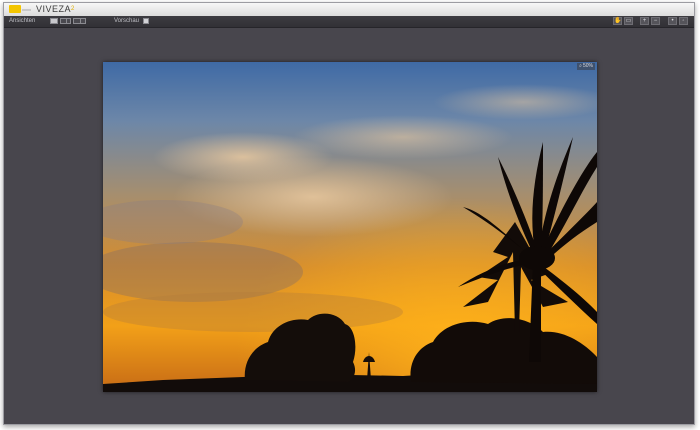 Image resolution: width=700 pixels, height=430 pixels. What do you see at coordinates (628, 21) in the screenshot?
I see `selection-tool-icon: ▭` at bounding box center [628, 21].